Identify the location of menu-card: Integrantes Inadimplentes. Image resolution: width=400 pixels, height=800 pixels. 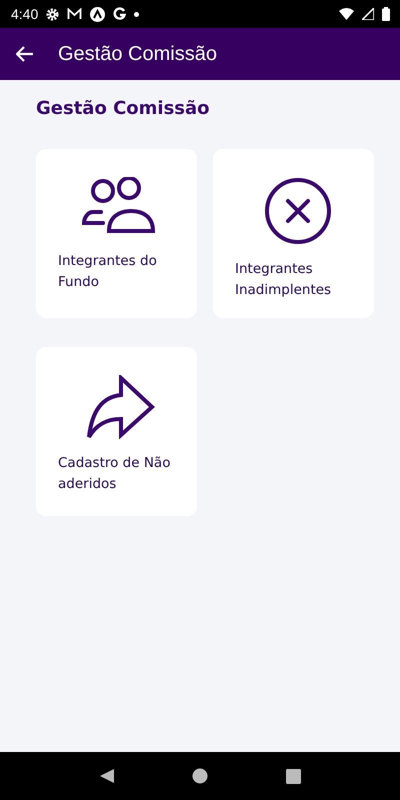
(293, 233).